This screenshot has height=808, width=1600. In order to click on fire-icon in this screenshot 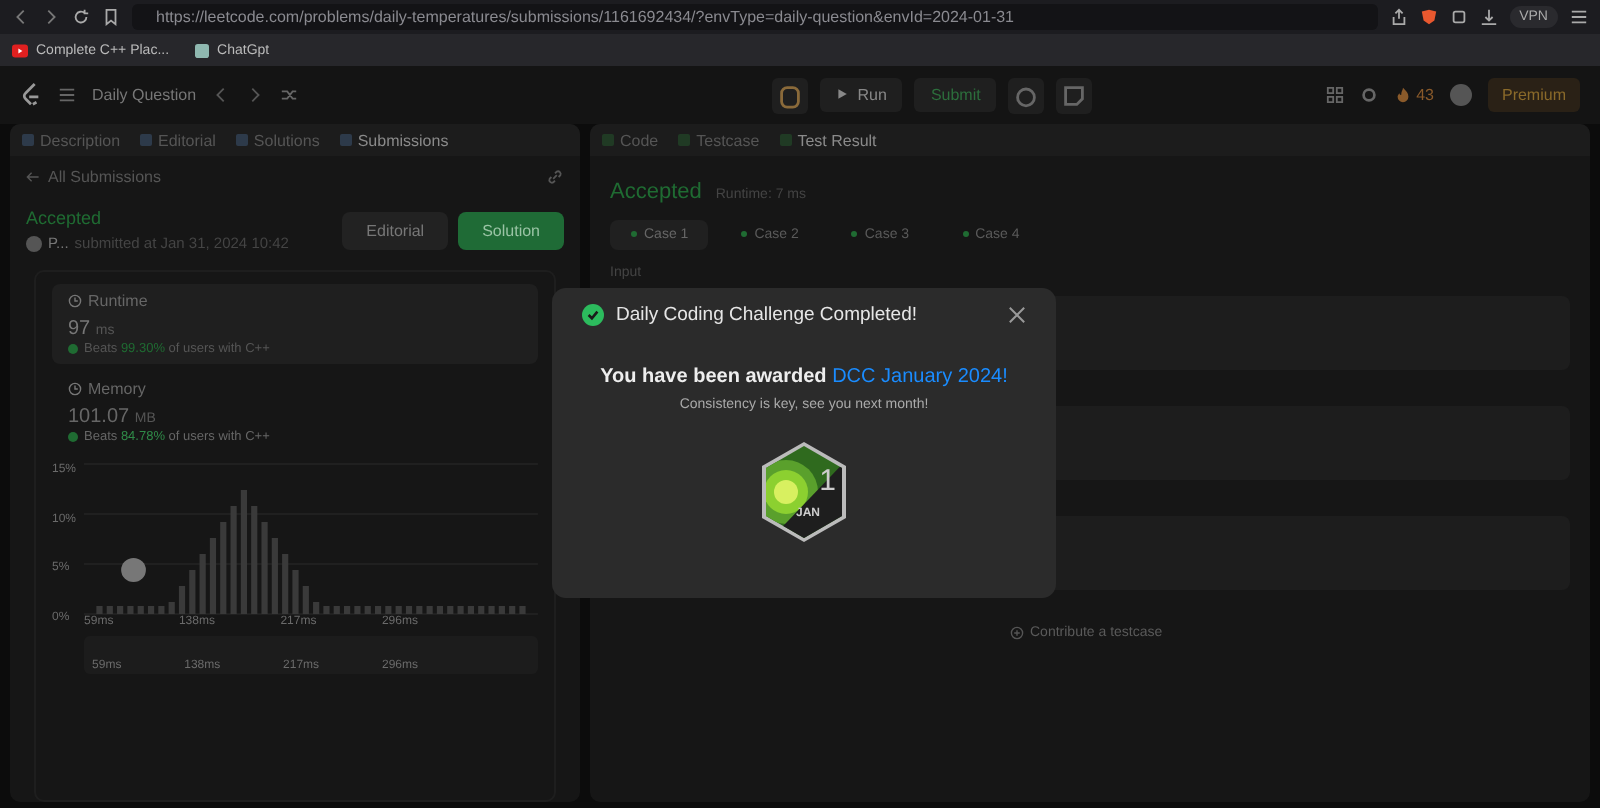, I will do `click(1403, 95)`.